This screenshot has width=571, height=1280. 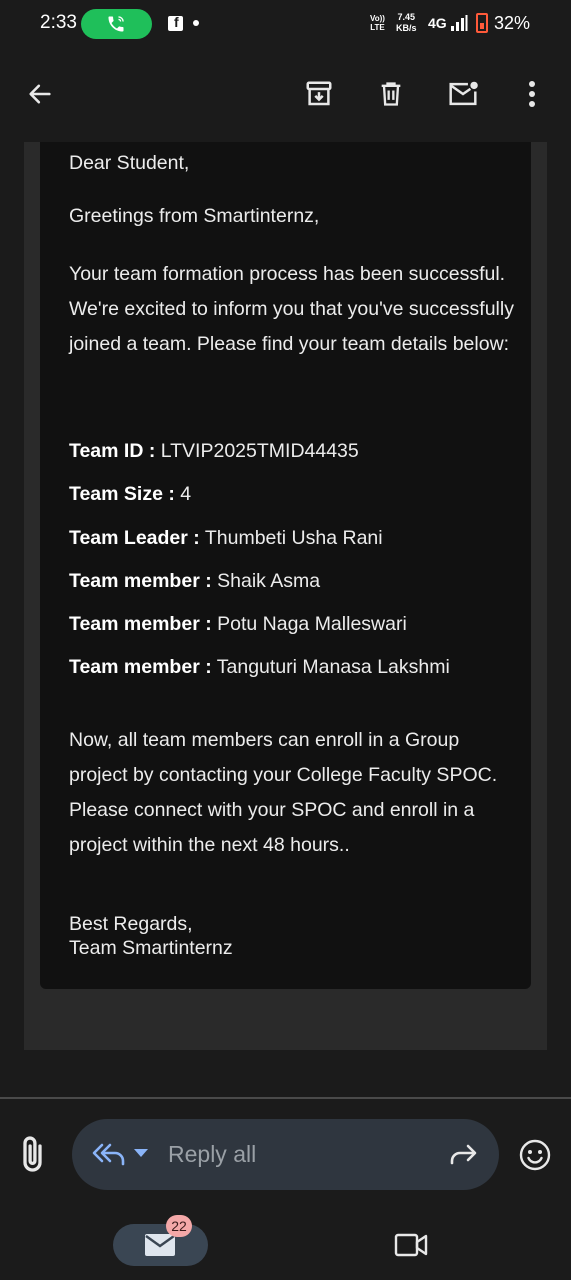 I want to click on speed-unit: KB/s, so click(x=406, y=28).